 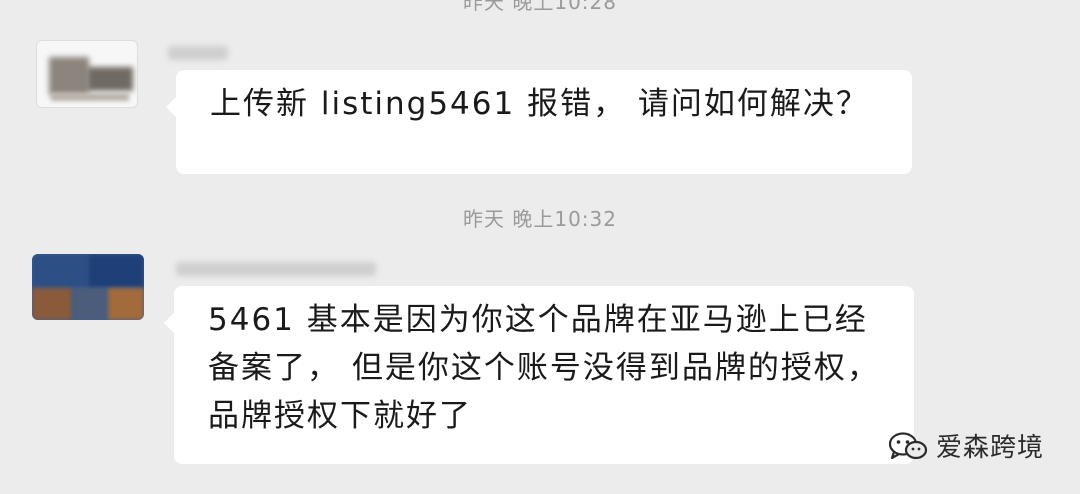 I want to click on wechat-icon, so click(x=908, y=445).